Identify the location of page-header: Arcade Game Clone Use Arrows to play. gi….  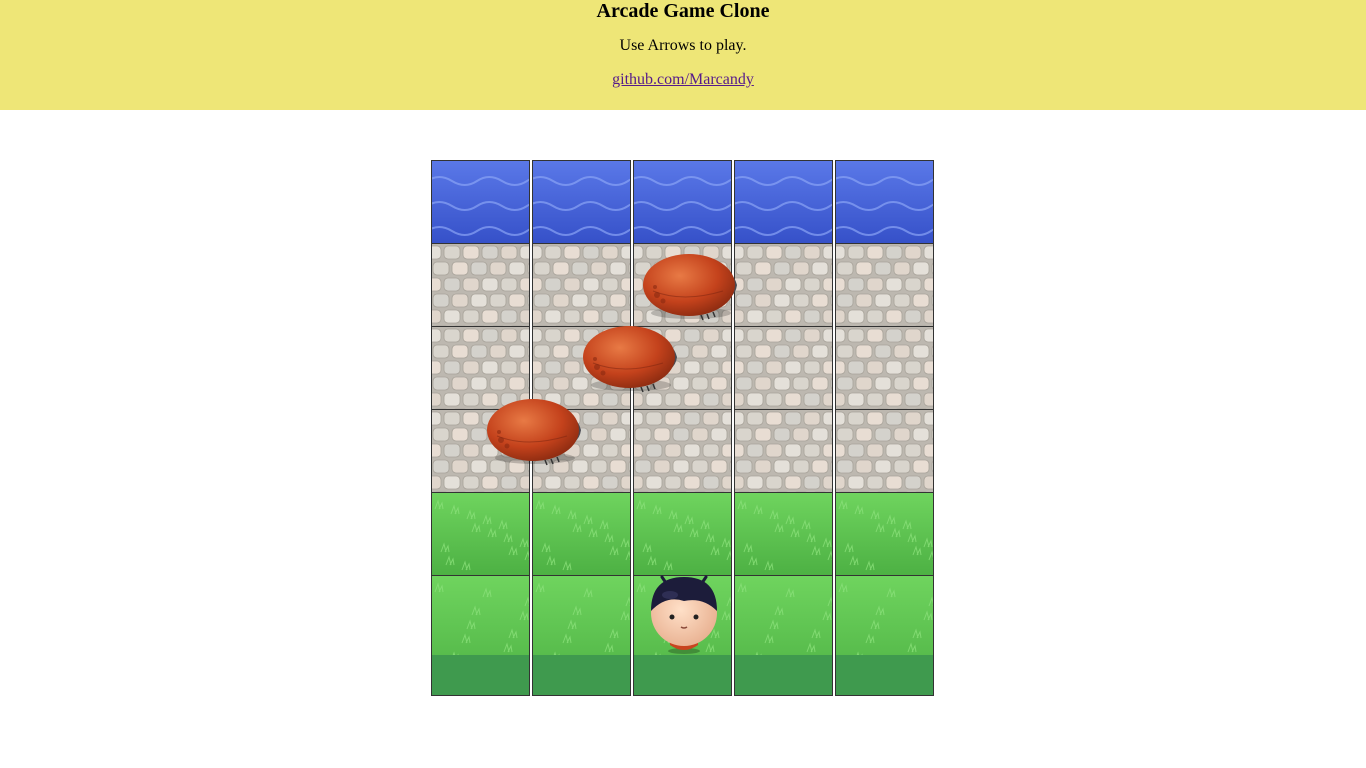
(683, 55).